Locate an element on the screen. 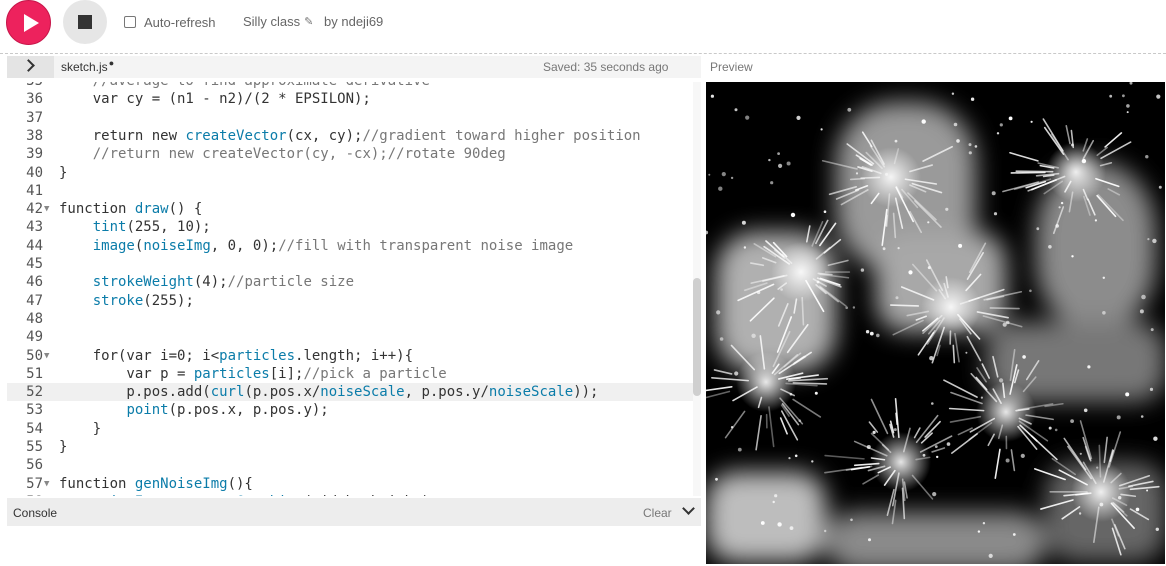  code-line: 41 is located at coordinates (350, 191).